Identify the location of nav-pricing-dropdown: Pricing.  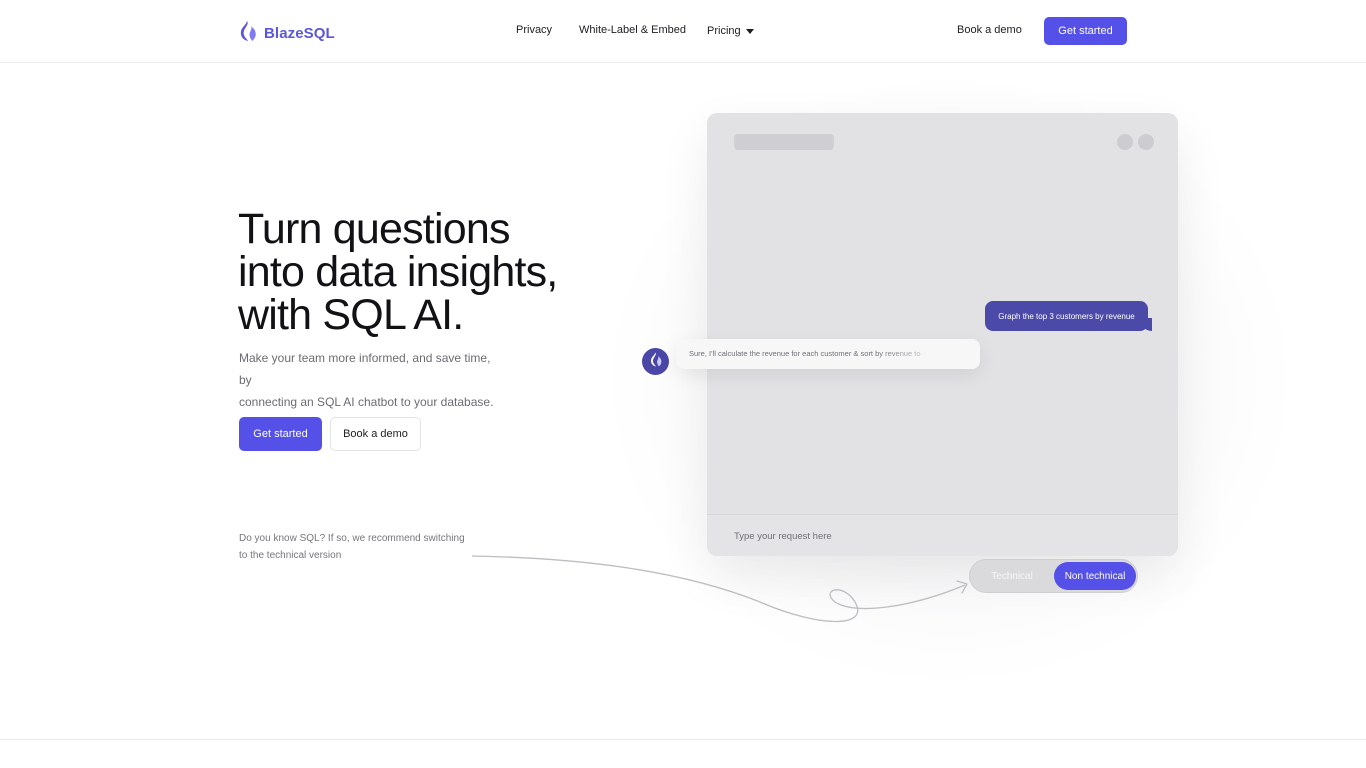
(730, 31).